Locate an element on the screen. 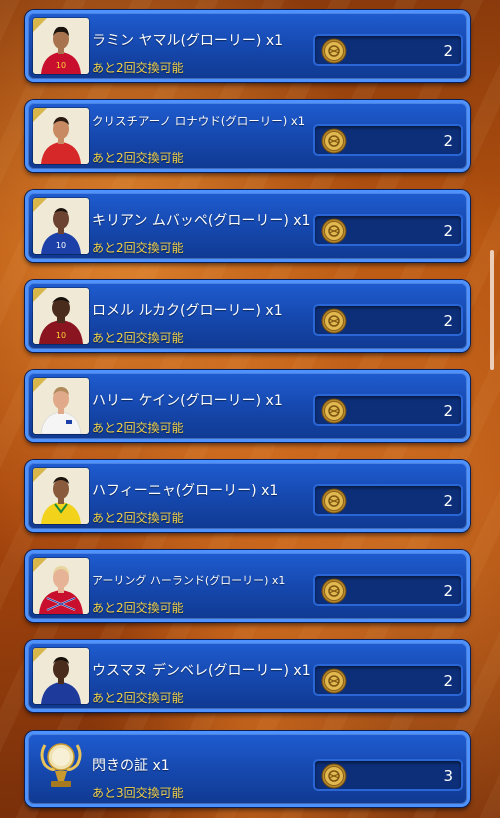 Image resolution: width=500 pixels, height=818 pixels. exchange-item-row: ハリー ケイン(グローリー) x1 あと2回交換可能 2 is located at coordinates (247, 406).